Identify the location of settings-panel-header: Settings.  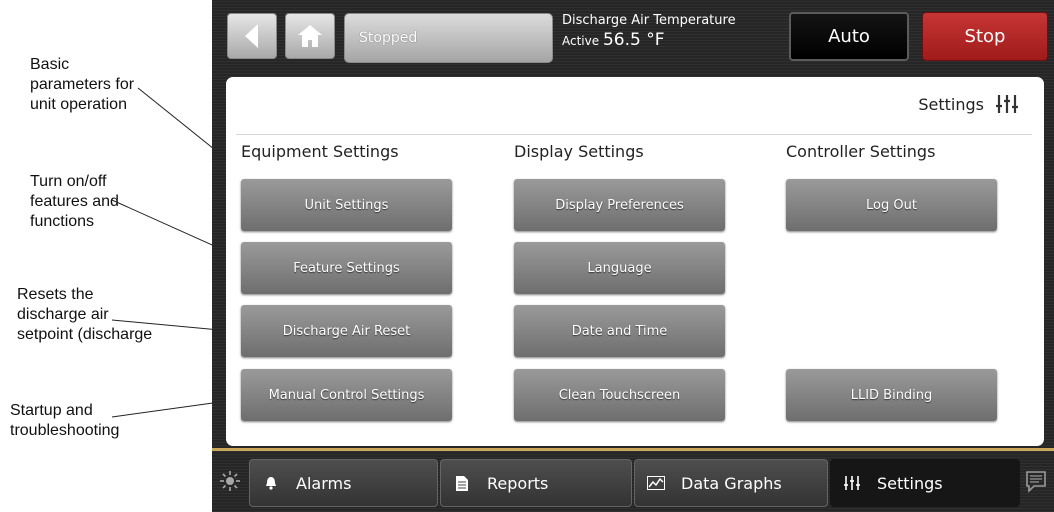
(968, 104).